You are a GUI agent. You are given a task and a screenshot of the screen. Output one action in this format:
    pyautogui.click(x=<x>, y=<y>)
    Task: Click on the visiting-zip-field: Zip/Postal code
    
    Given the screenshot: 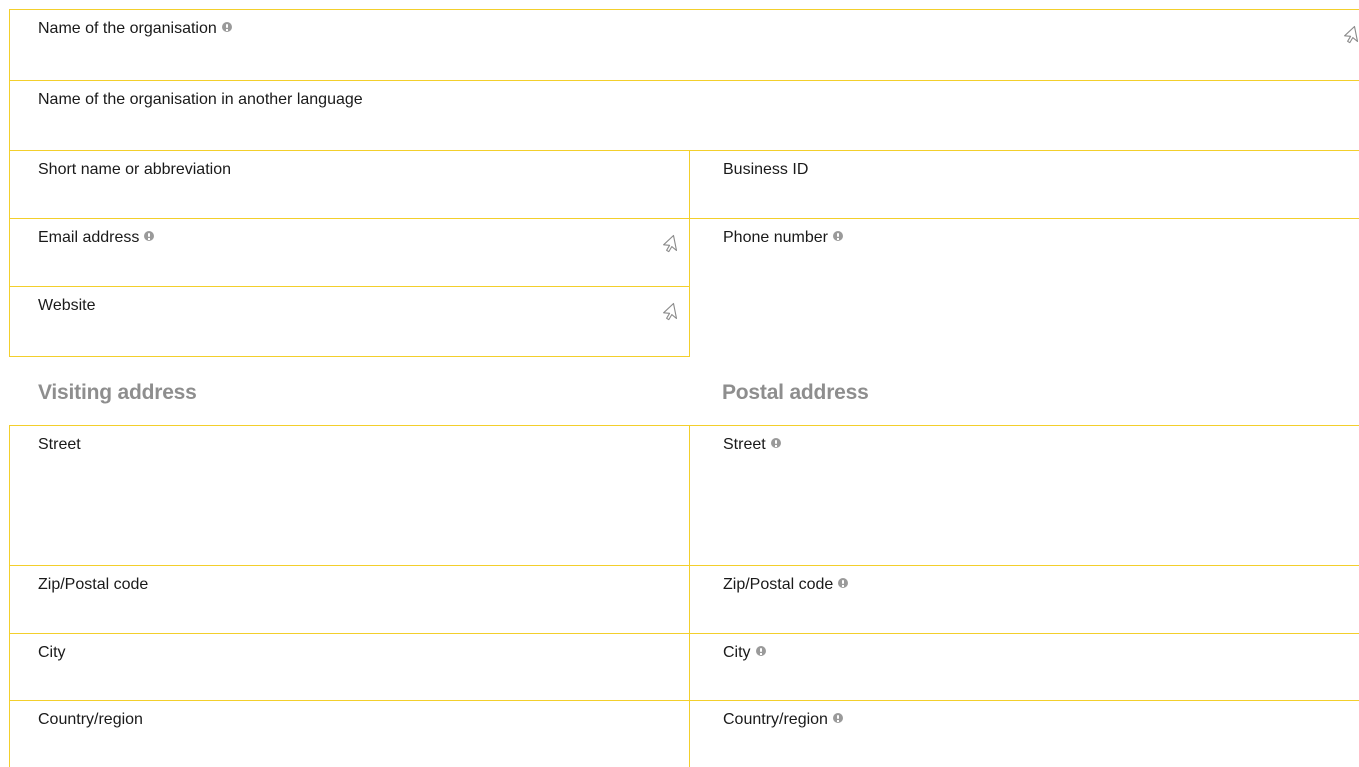 What is the action you would take?
    pyautogui.click(x=349, y=599)
    